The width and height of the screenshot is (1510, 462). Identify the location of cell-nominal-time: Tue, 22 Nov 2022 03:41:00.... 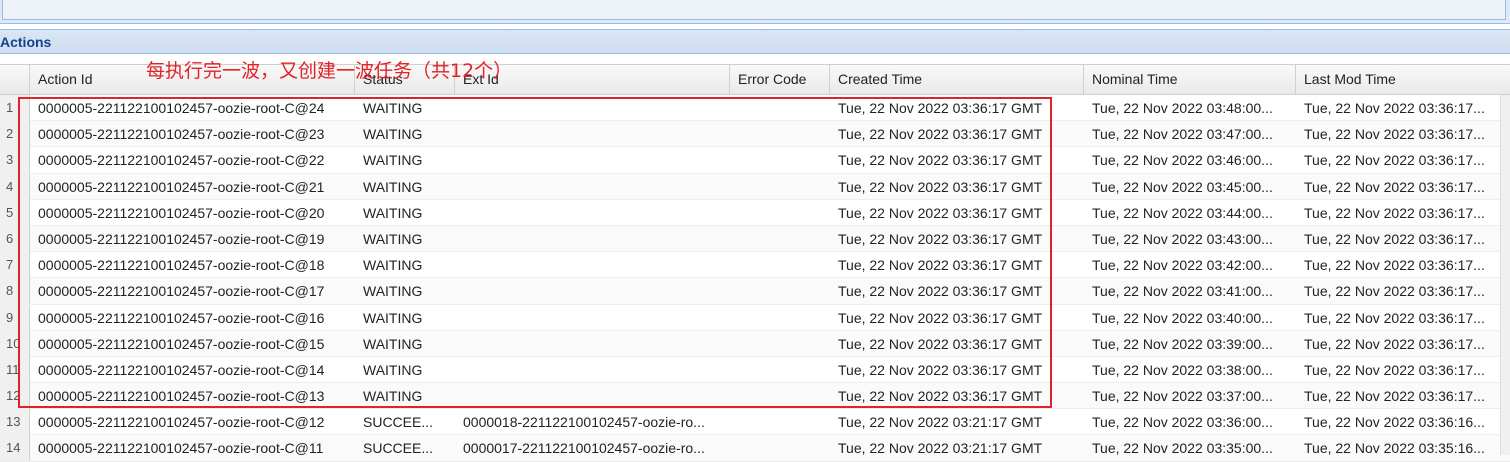
(1182, 291).